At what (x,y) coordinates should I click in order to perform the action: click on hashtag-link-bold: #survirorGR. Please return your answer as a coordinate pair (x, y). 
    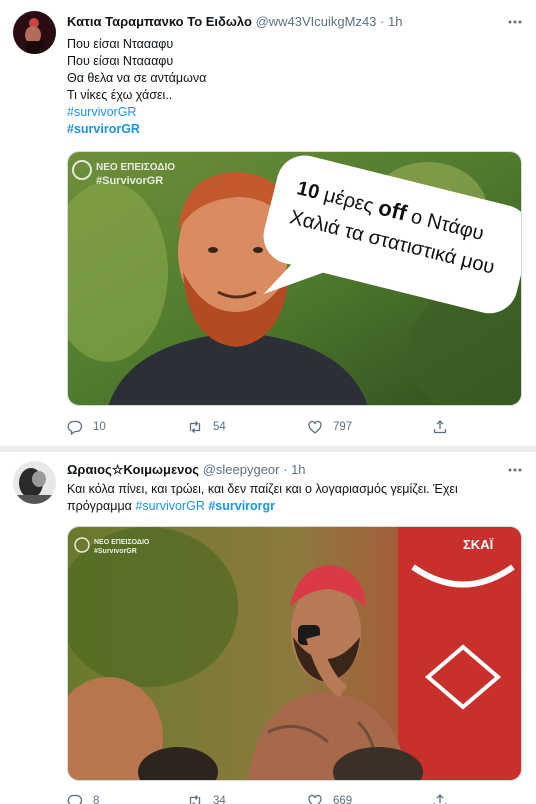
    Looking at the image, I should click on (294, 129).